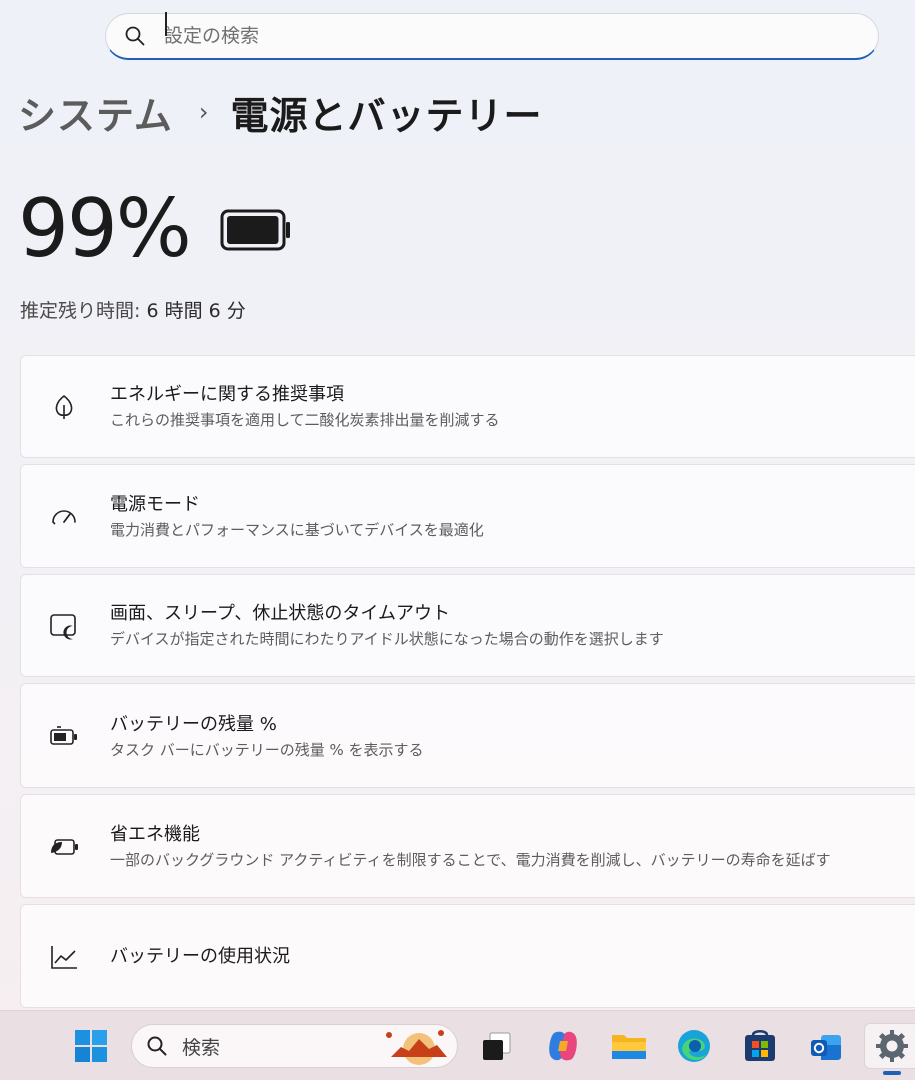 The width and height of the screenshot is (915, 1080). What do you see at coordinates (889, 1046) in the screenshot?
I see `settings-icon` at bounding box center [889, 1046].